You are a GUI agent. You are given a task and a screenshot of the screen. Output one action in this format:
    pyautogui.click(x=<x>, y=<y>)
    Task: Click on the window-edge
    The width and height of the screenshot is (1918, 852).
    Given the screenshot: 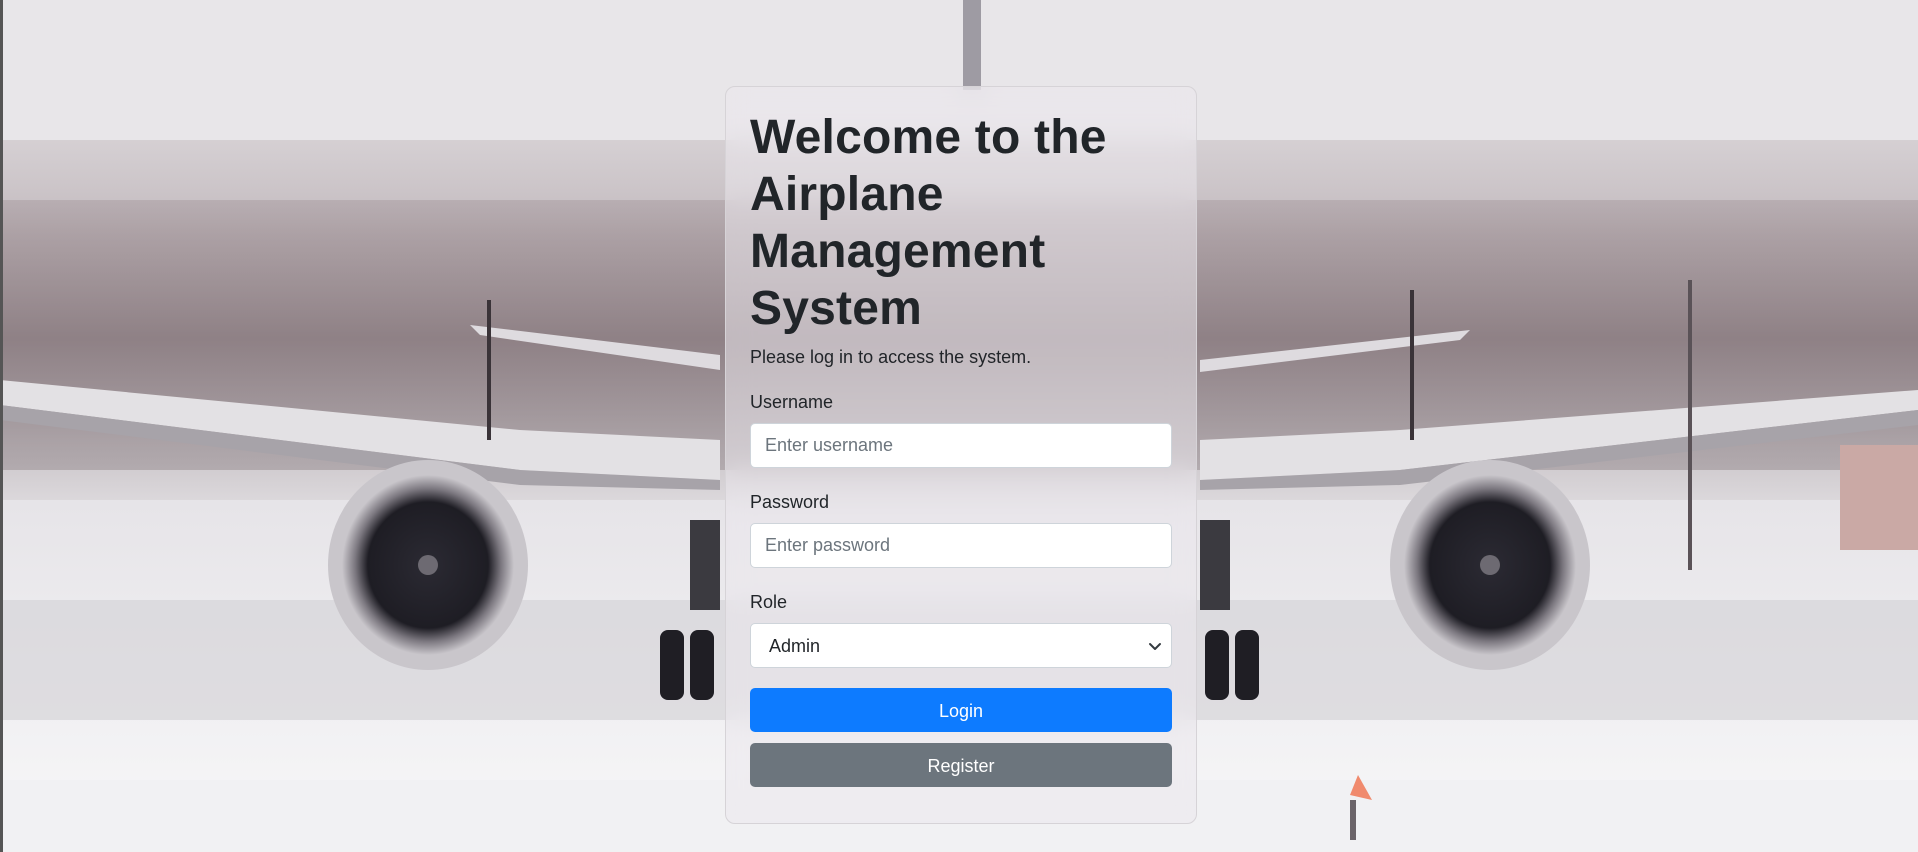 What is the action you would take?
    pyautogui.click(x=1, y=426)
    